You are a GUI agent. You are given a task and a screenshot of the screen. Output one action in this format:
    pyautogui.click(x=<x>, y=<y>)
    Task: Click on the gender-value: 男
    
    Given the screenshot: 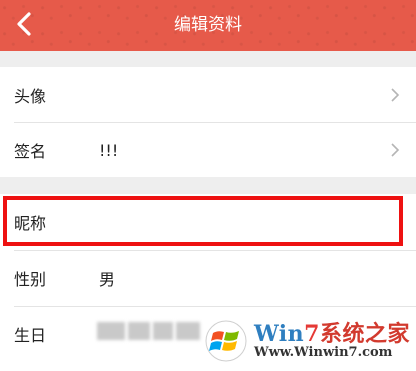 What is the action you would take?
    pyautogui.click(x=107, y=279)
    